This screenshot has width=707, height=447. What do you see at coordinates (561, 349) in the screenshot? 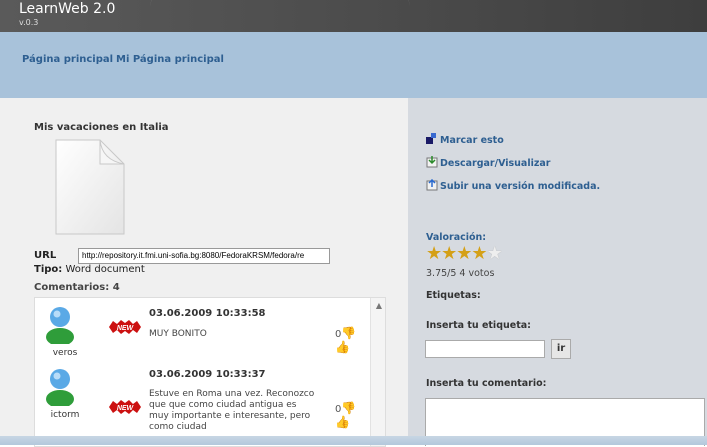
I see `tag-submit-button: ir` at bounding box center [561, 349].